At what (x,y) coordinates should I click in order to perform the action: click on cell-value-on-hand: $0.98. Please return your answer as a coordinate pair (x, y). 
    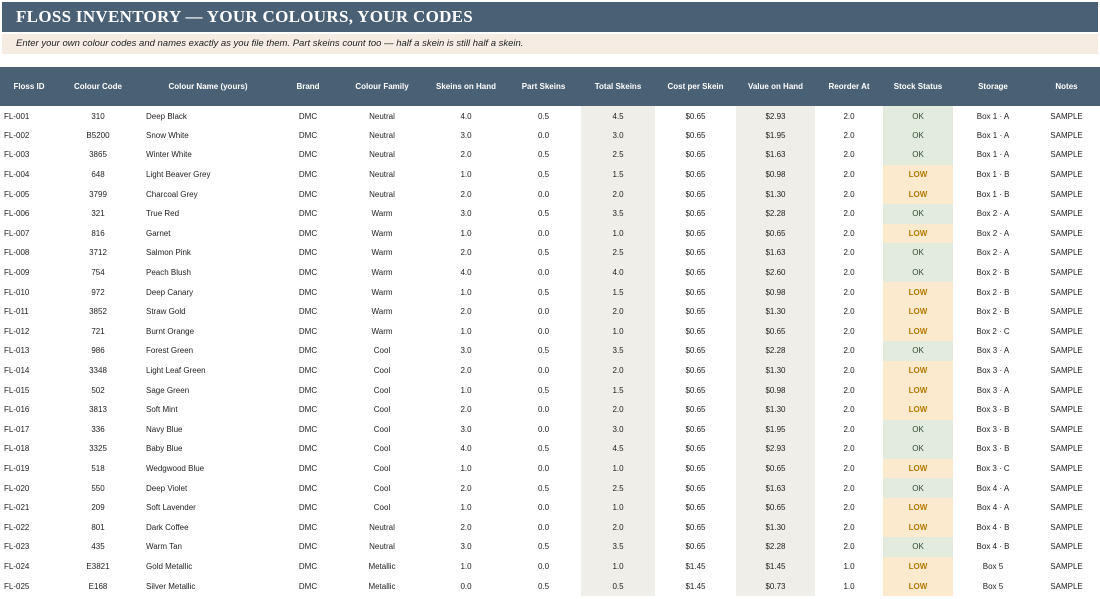
    Looking at the image, I should click on (775, 390).